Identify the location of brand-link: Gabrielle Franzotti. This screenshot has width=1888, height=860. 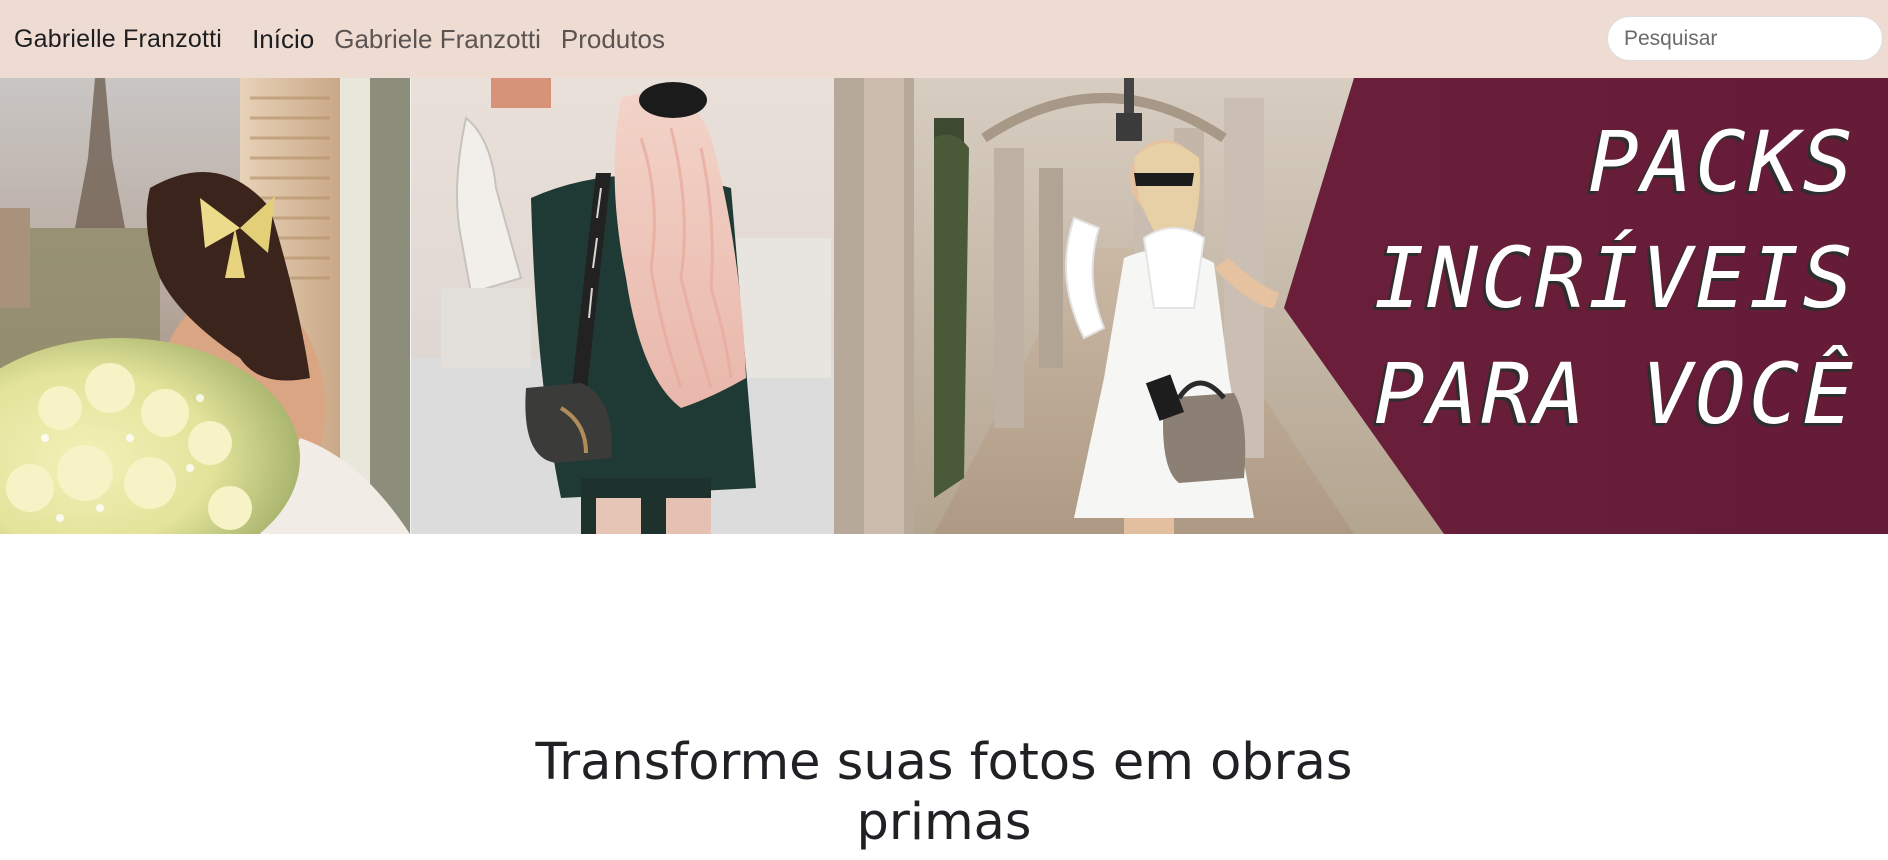
(118, 39).